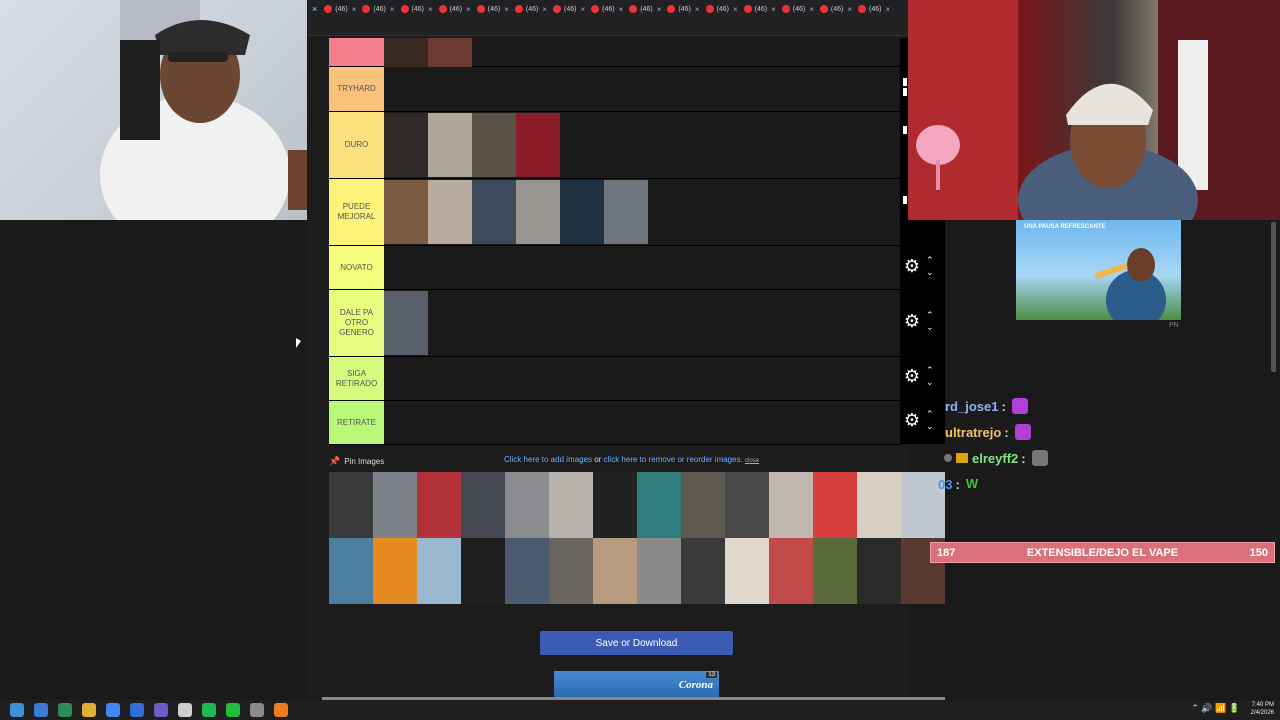 The width and height of the screenshot is (1280, 720). What do you see at coordinates (356, 52) in the screenshot?
I see `tier-label` at bounding box center [356, 52].